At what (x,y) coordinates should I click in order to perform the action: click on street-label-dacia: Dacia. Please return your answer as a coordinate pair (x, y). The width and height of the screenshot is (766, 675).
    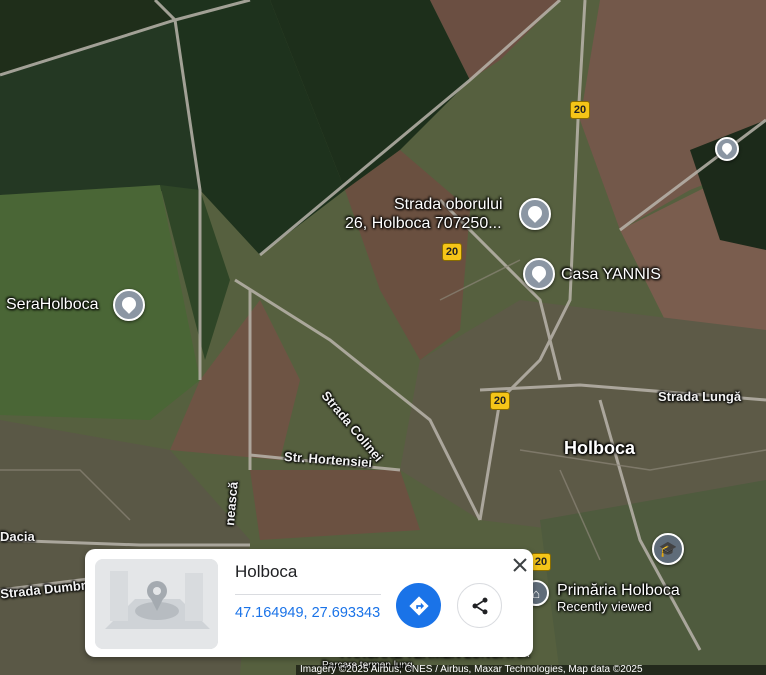
    Looking at the image, I should click on (17, 536).